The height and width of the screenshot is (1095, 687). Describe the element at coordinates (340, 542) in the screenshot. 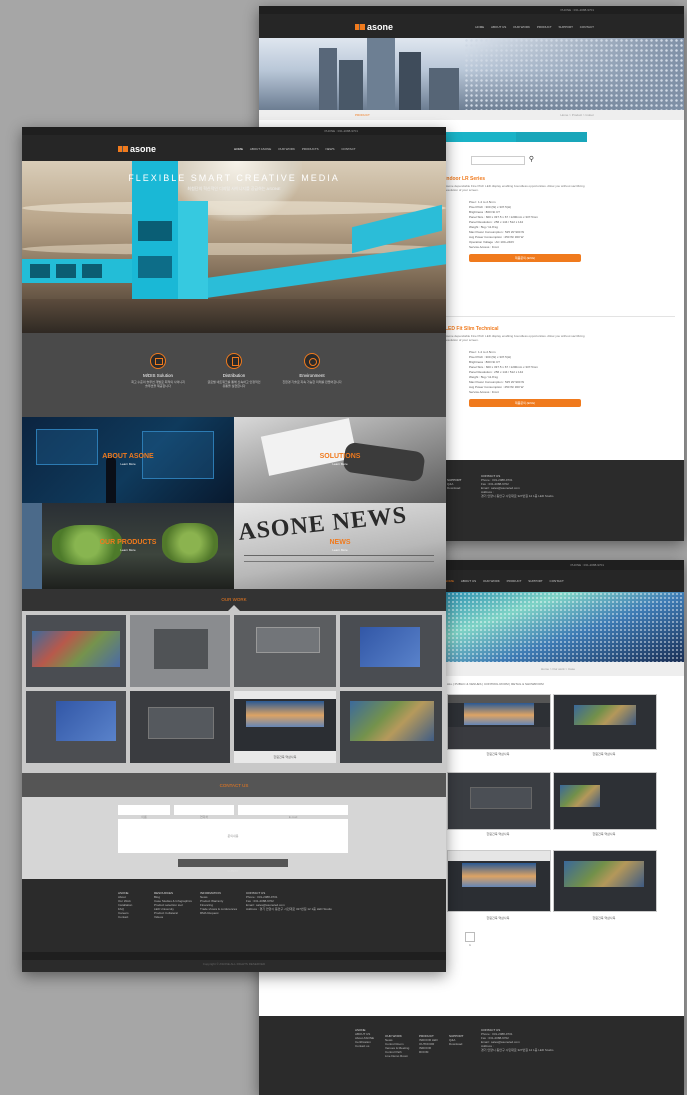

I see `tile-news-label: NEWS` at that location.